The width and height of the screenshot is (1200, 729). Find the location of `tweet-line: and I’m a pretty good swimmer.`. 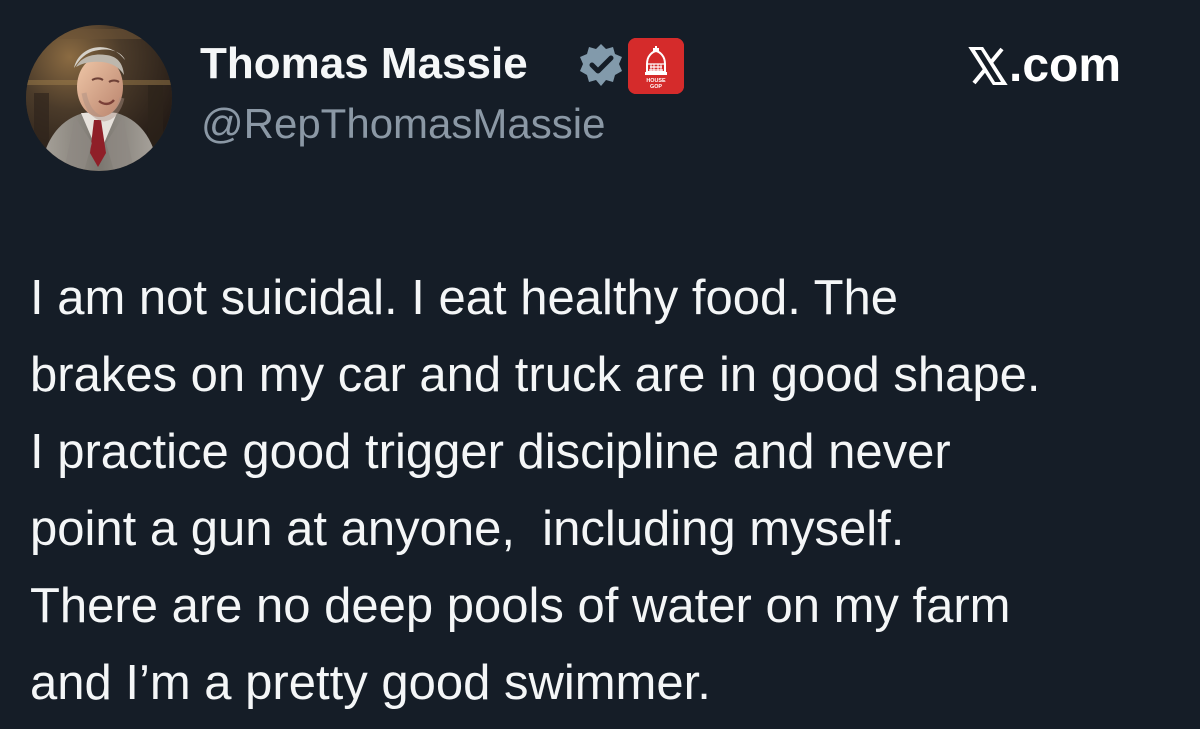

tweet-line: and I’m a pretty good swimmer. is located at coordinates (370, 683).